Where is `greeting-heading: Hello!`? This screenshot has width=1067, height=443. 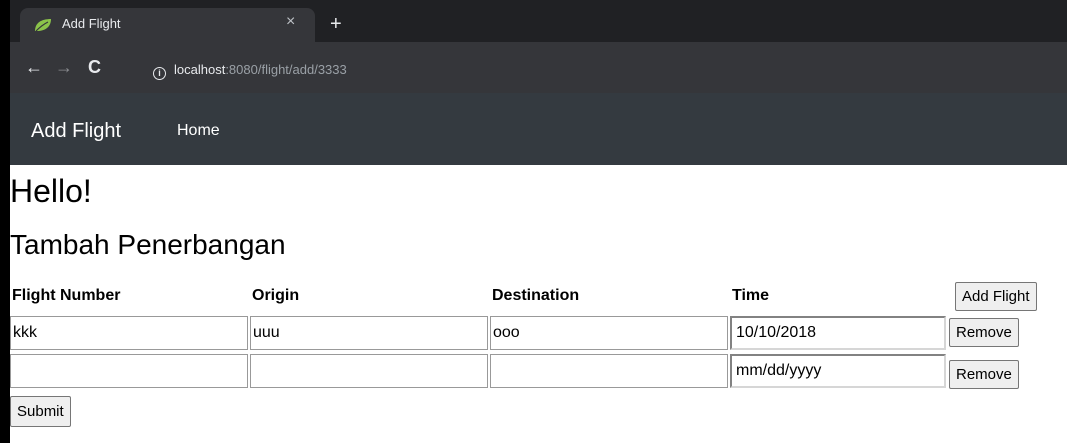
greeting-heading: Hello! is located at coordinates (51, 191).